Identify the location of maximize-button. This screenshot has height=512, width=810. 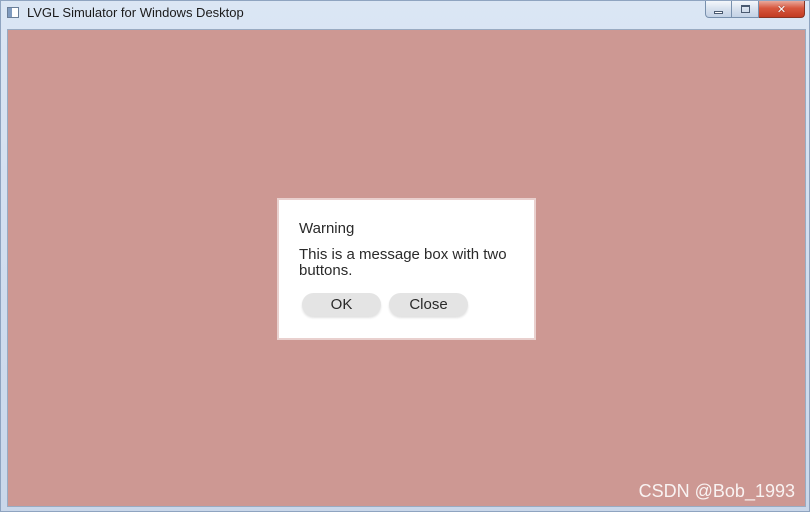
(745, 9).